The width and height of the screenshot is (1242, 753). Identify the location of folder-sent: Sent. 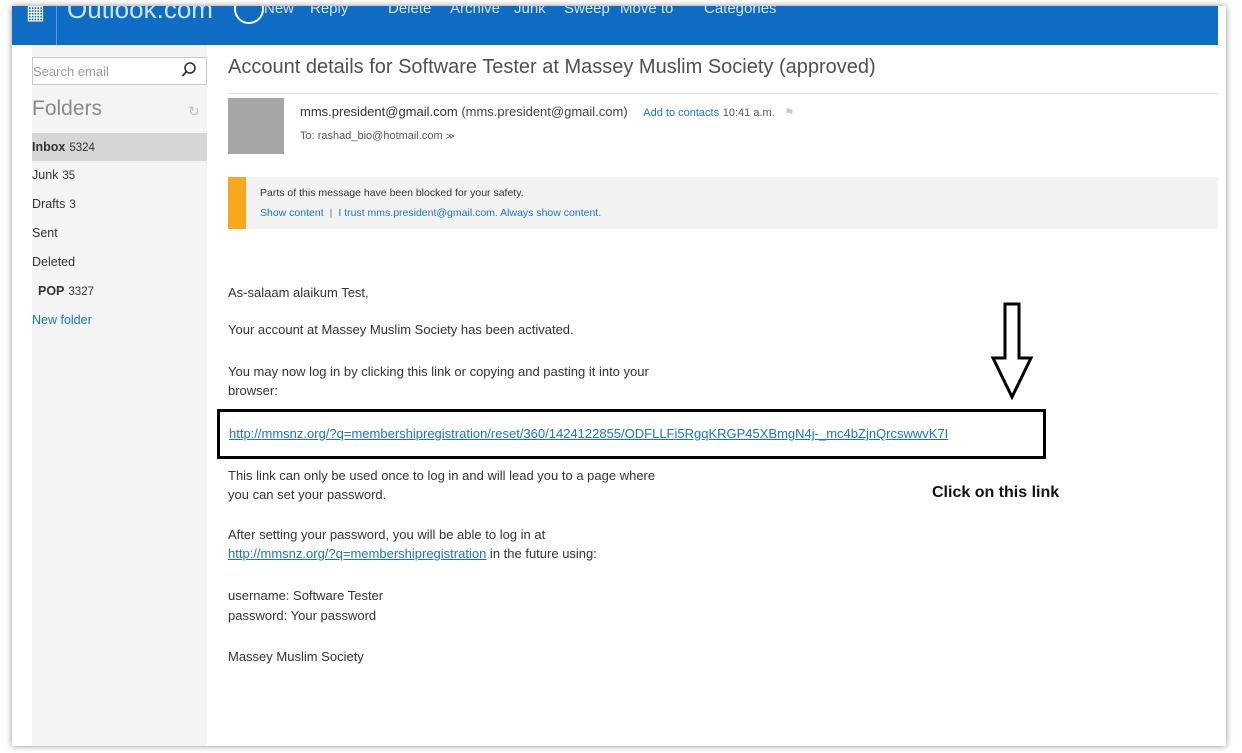
(119, 233).